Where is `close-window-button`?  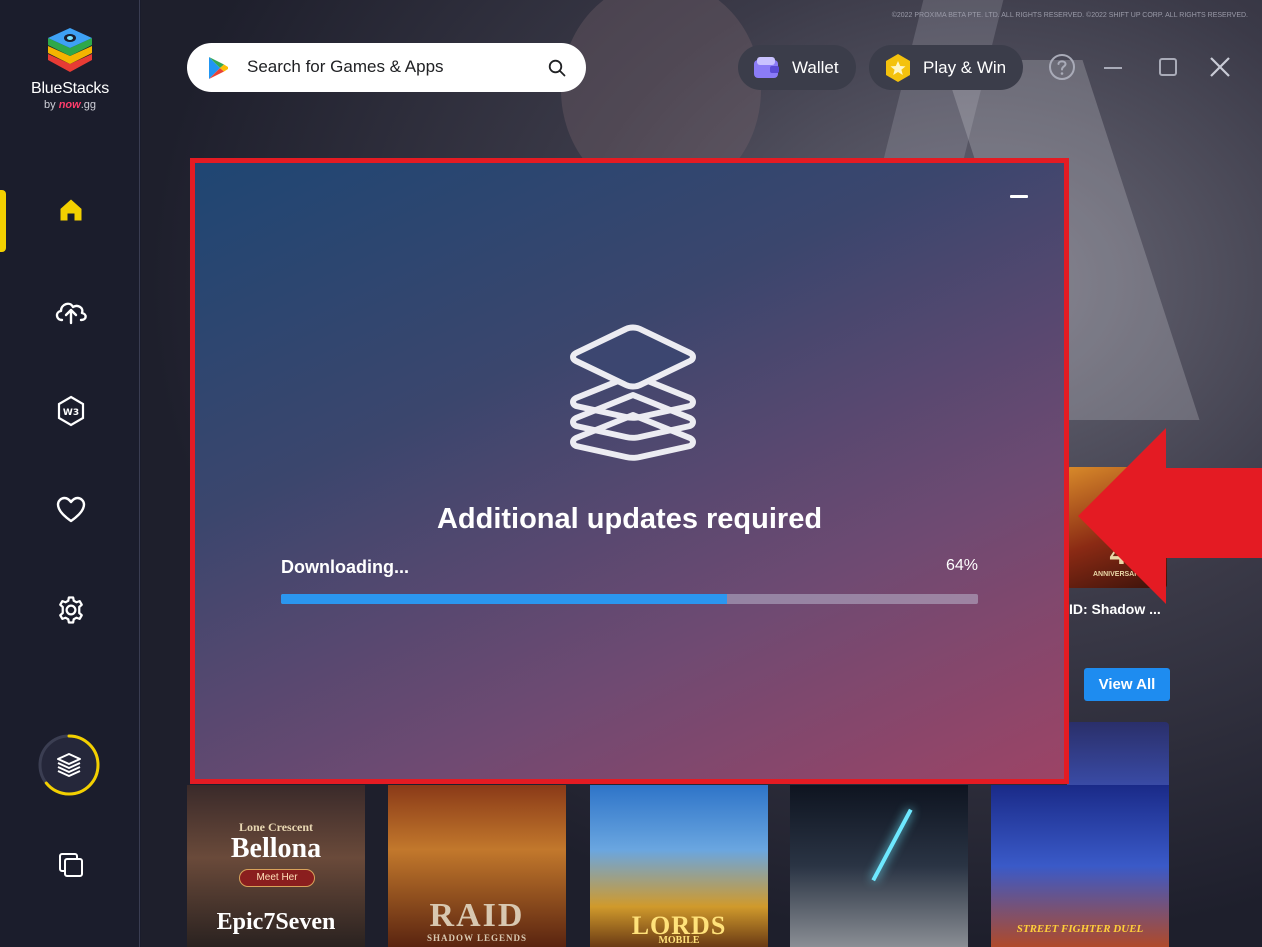 close-window-button is located at coordinates (1220, 67).